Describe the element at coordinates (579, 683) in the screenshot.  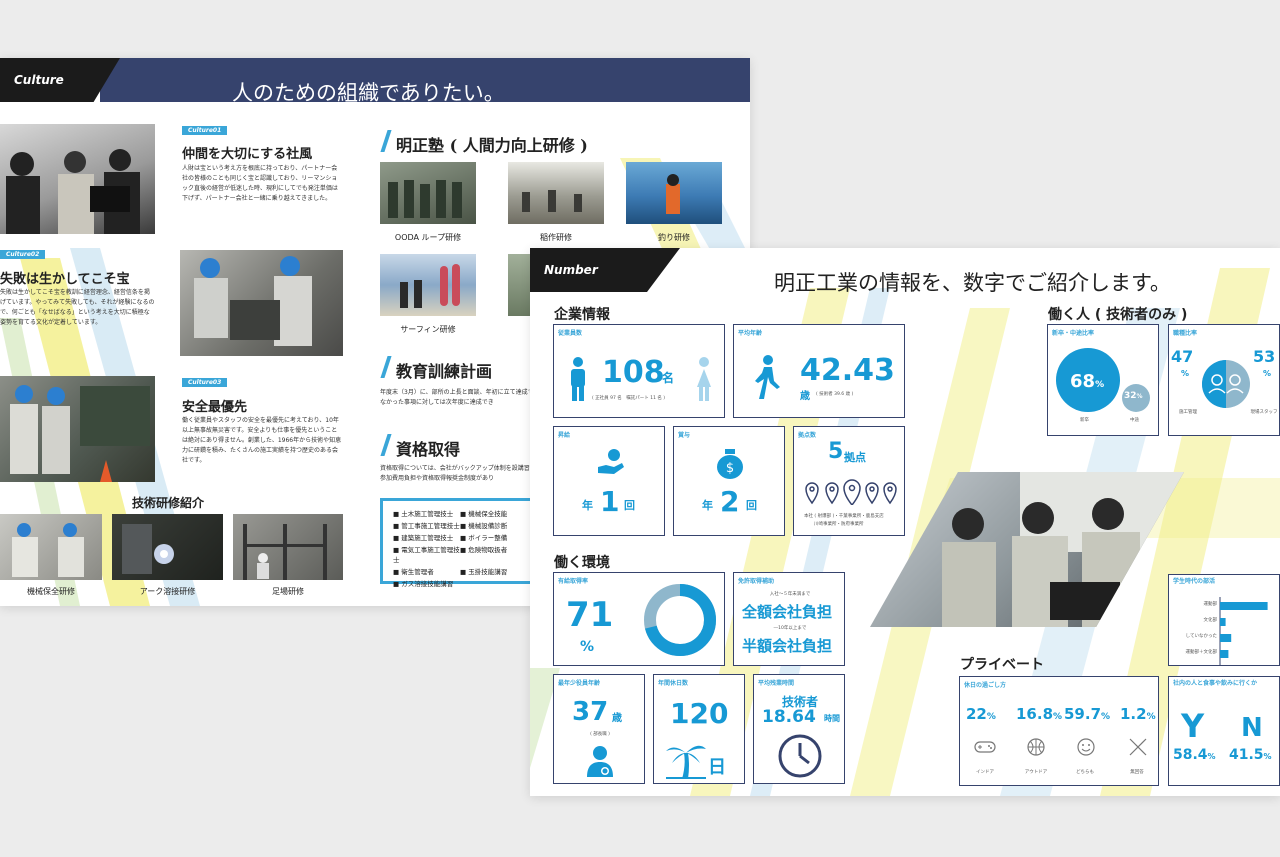
I see `manager-age-label: 最年少役員年齢` at that location.